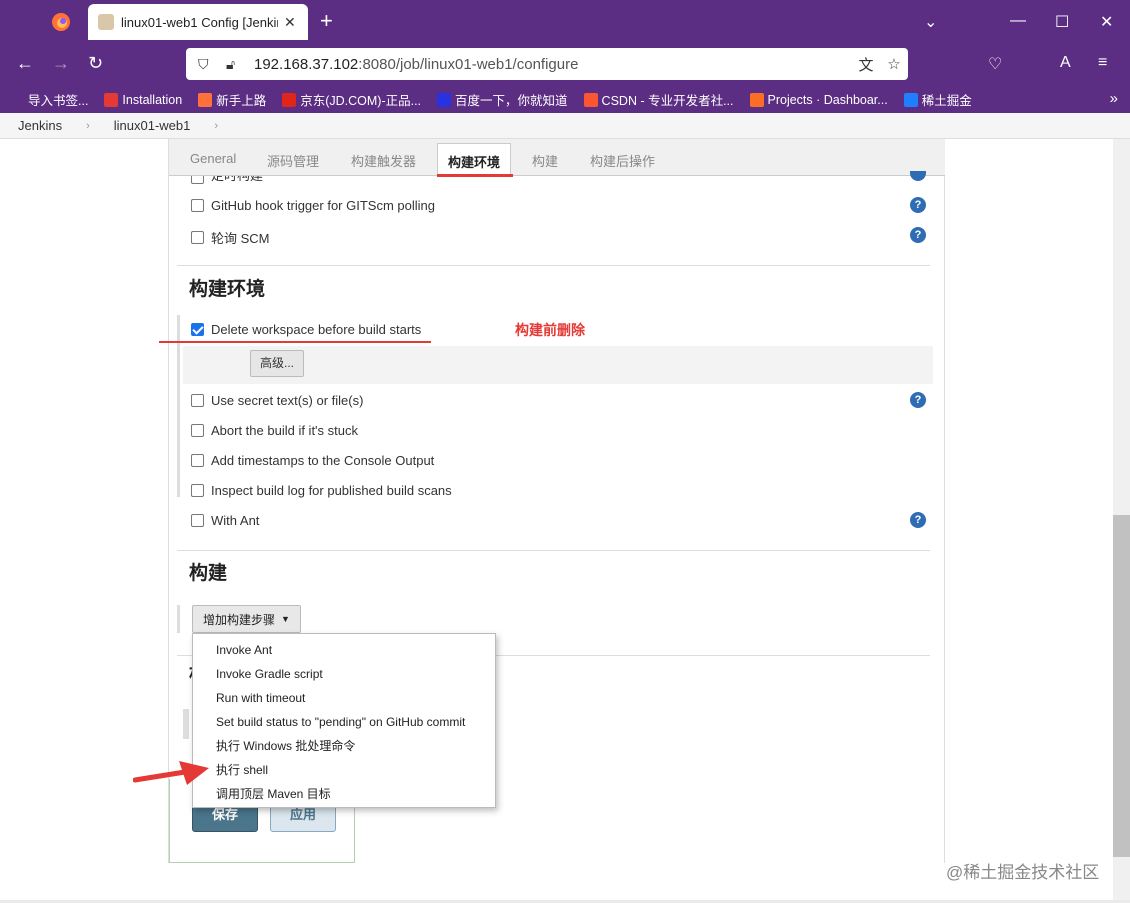 The image size is (1130, 903). I want to click on section-divider, so click(553, 550).